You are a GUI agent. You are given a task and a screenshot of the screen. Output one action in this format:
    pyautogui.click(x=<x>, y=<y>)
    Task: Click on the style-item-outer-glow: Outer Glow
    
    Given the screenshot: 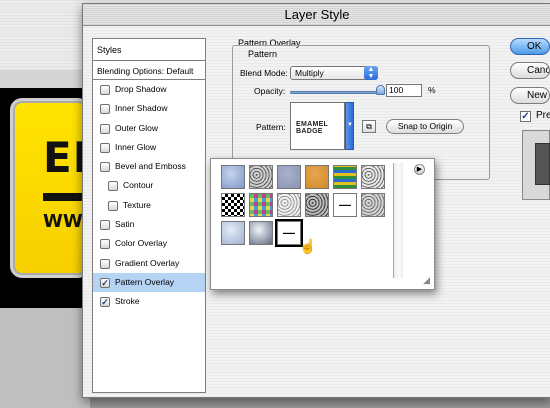 What is the action you would take?
    pyautogui.click(x=149, y=128)
    